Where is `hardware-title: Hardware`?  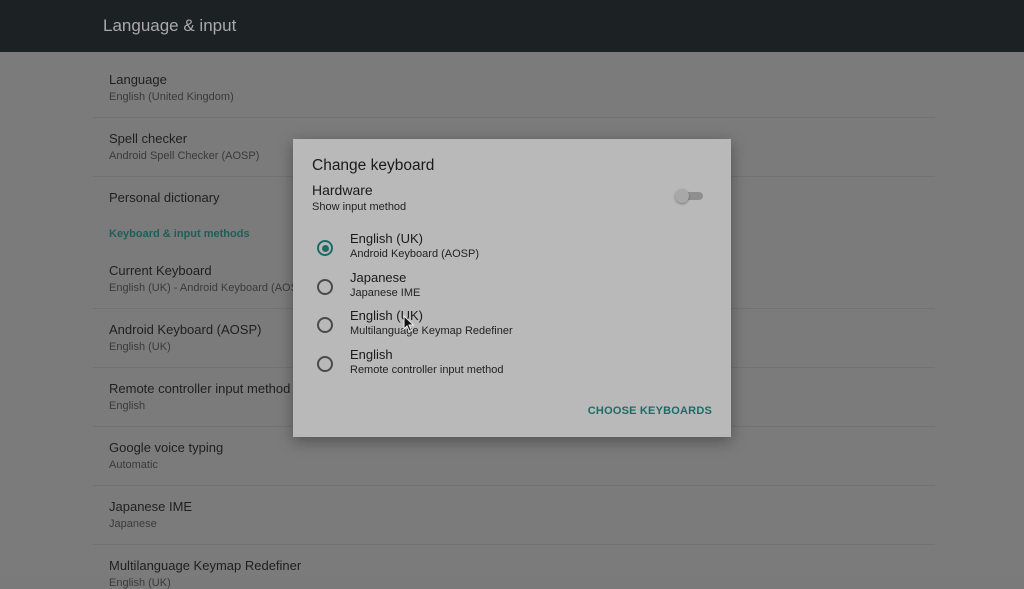 hardware-title: Hardware is located at coordinates (342, 190).